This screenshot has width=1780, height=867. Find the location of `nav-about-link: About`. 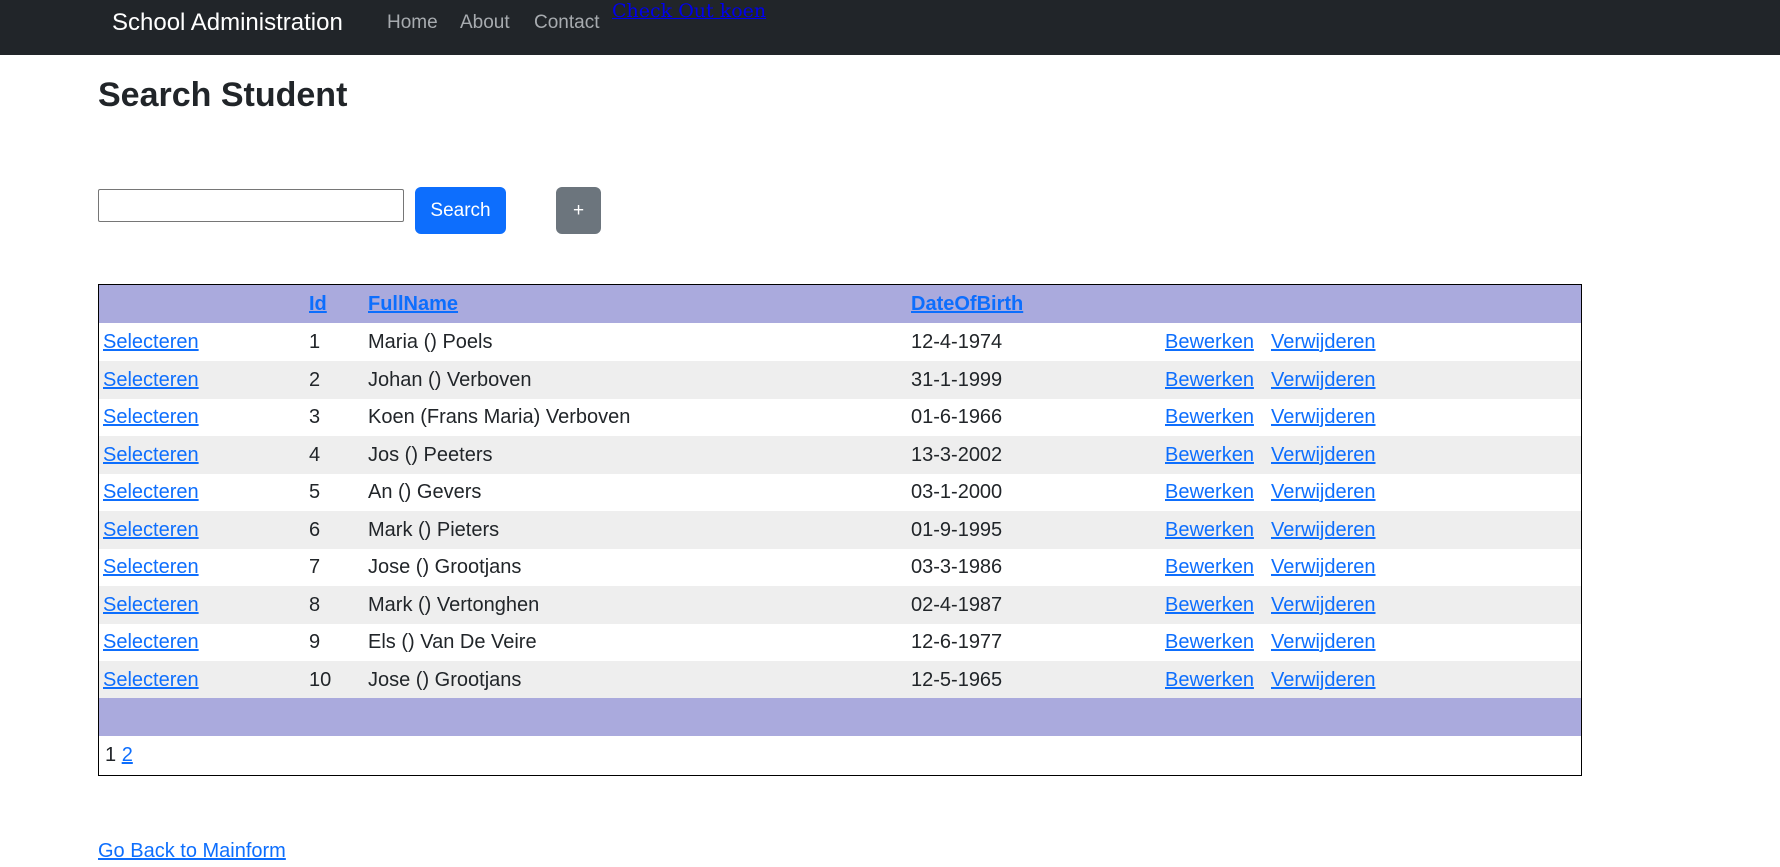

nav-about-link: About is located at coordinates (485, 23).